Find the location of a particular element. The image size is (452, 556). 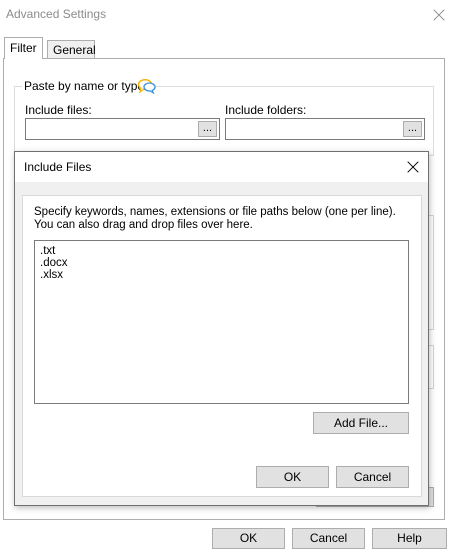

cancel-button: Cancel is located at coordinates (328, 538).